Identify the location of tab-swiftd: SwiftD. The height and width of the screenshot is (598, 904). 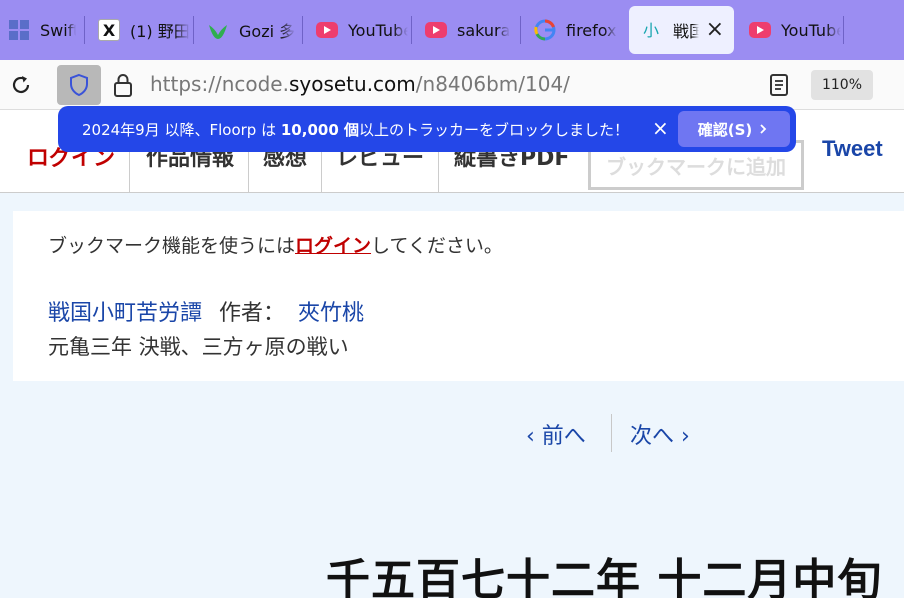
(38, 30).